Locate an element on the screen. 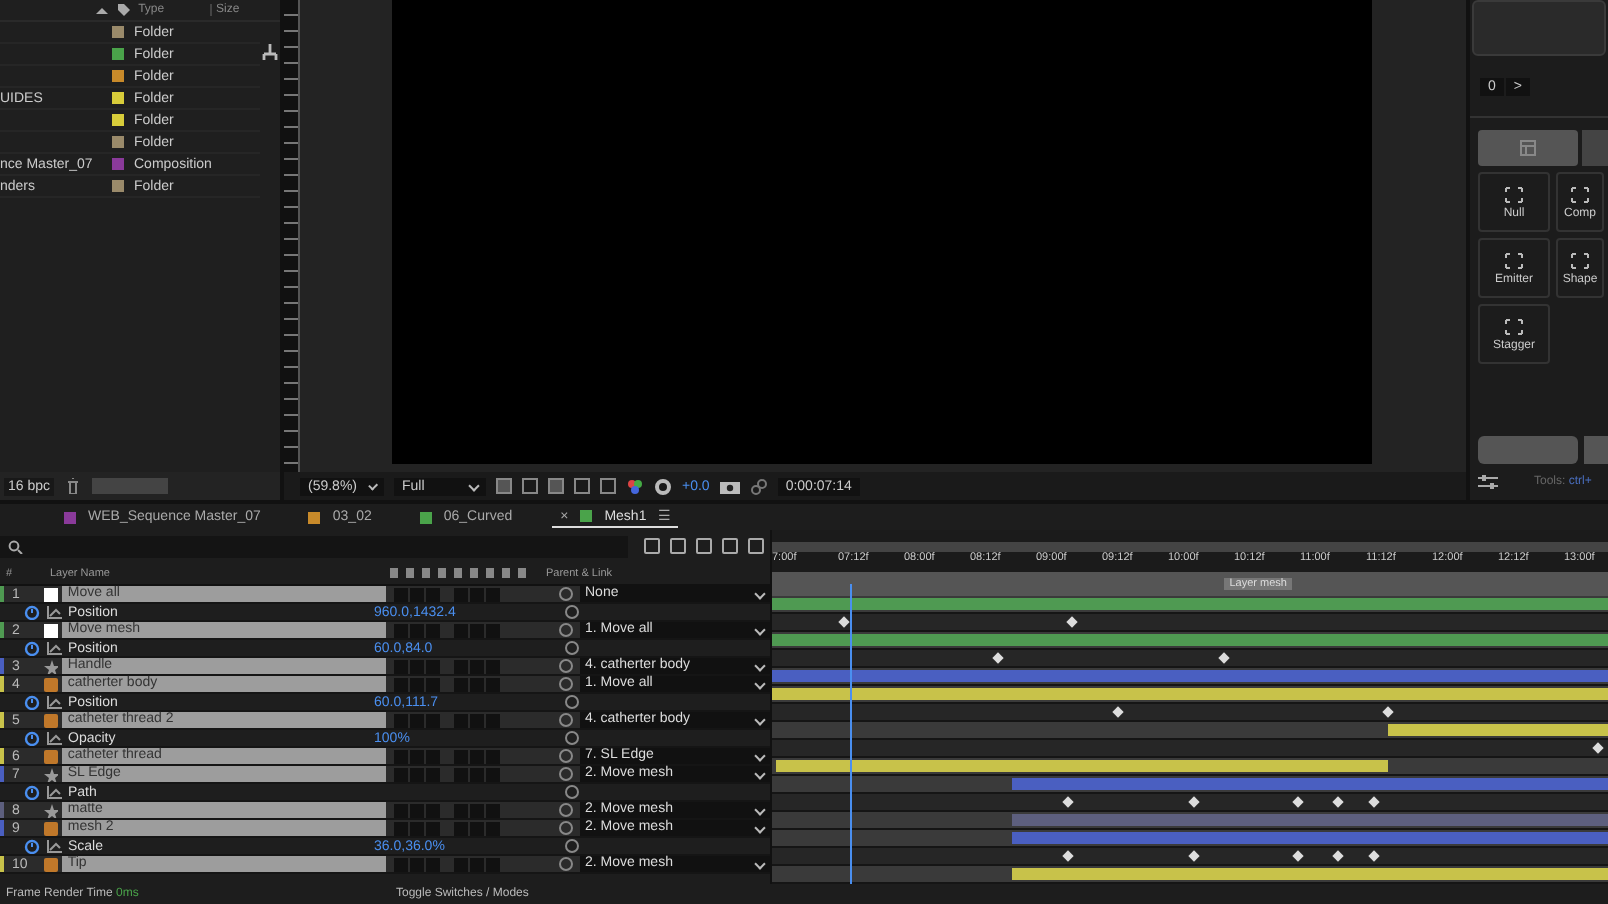  sort-arrow-icon is located at coordinates (102, 10).